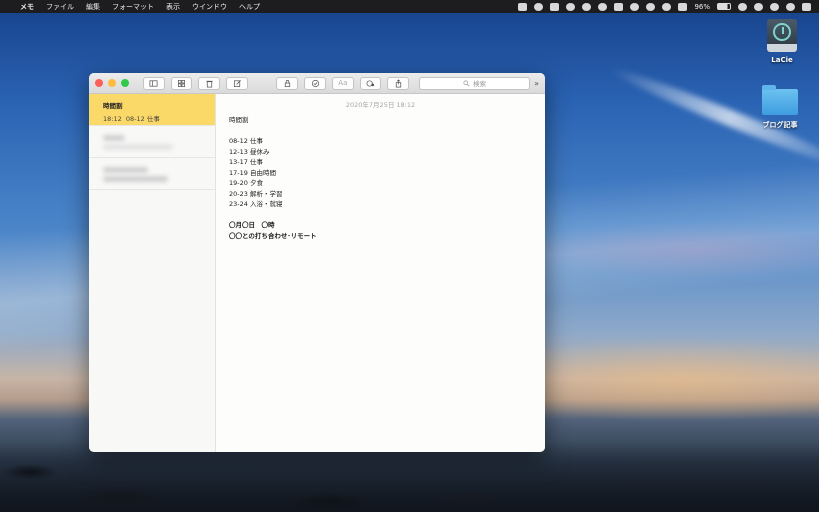  I want to click on checkmark-circle-icon, so click(315, 83).